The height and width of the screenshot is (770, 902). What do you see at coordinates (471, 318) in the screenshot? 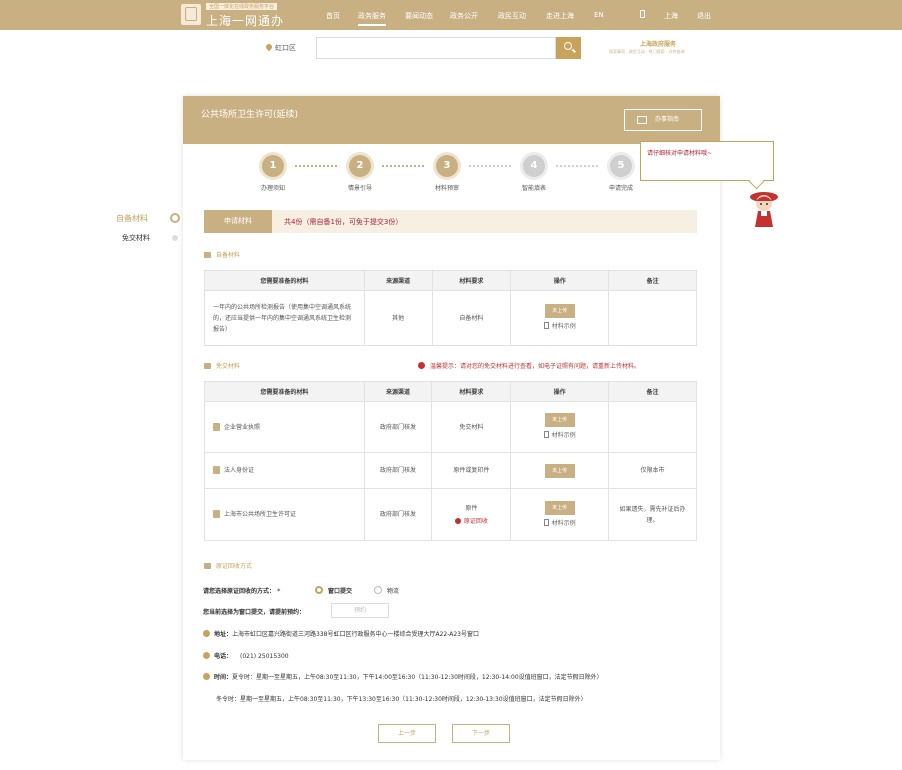
I see `material-requirement: 自备材料` at bounding box center [471, 318].